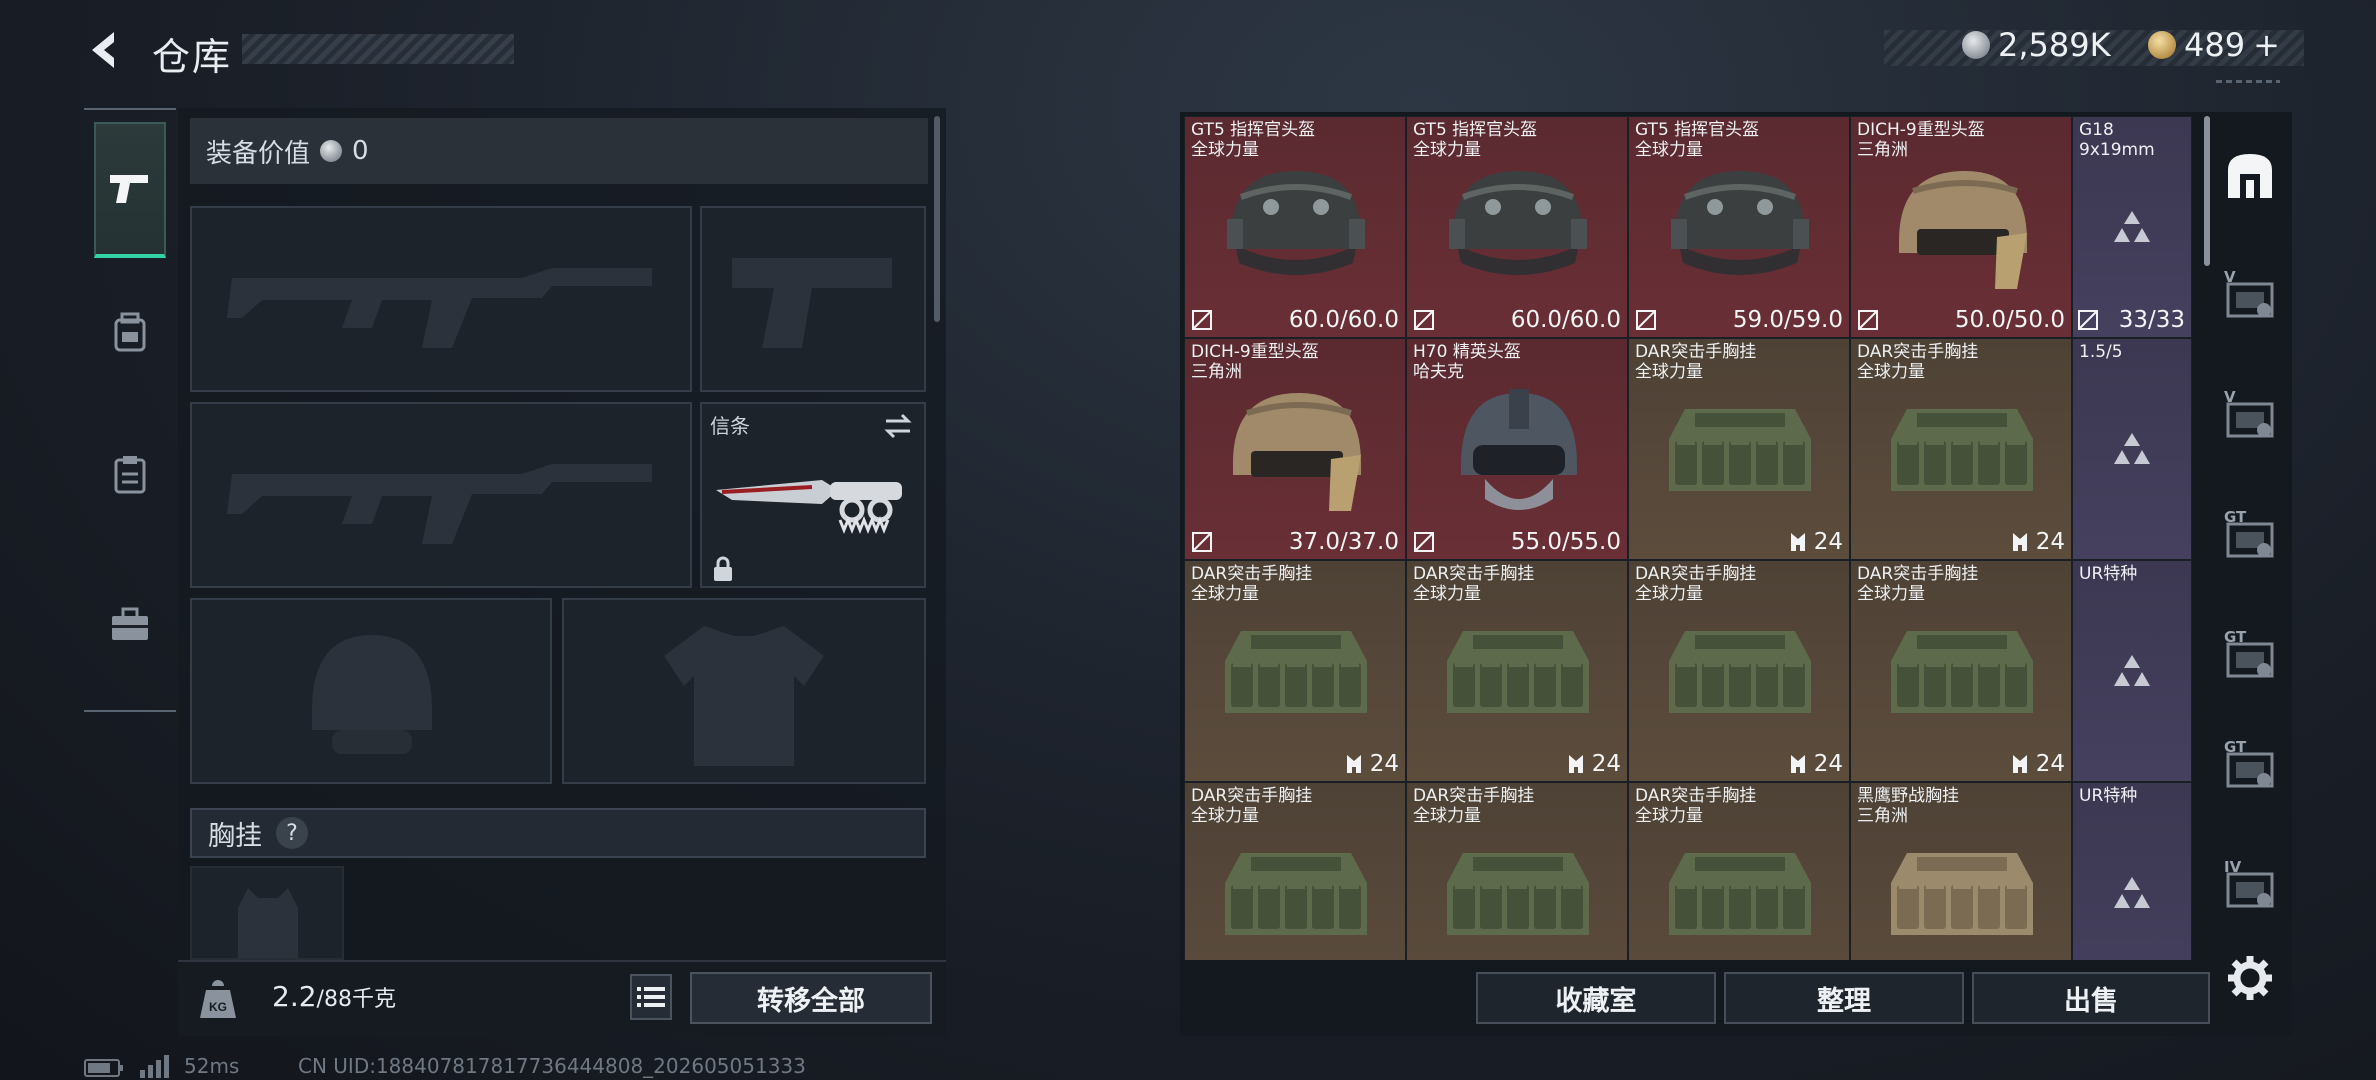 The width and height of the screenshot is (2376, 1080). I want to click on inventory-cell: G18 9x19mm 33/33, so click(2132, 227).